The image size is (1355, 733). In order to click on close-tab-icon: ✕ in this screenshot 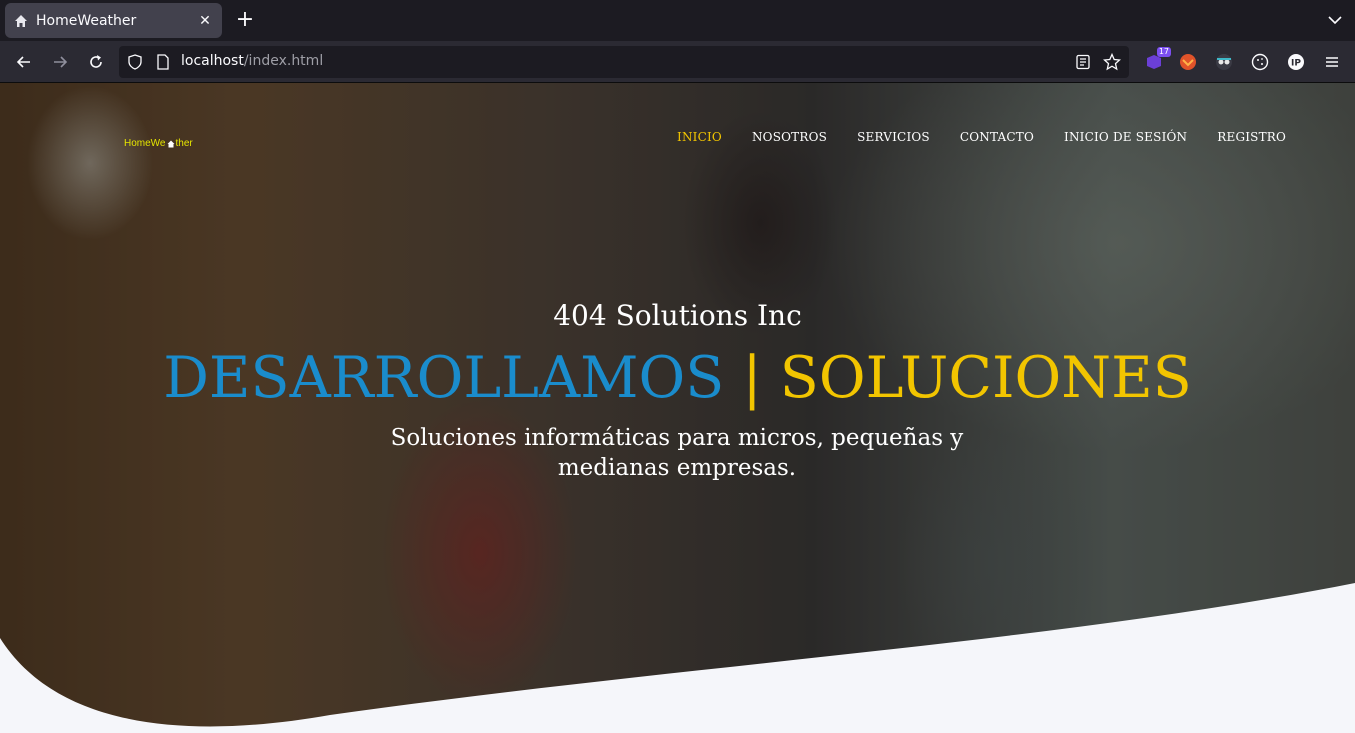, I will do `click(205, 21)`.